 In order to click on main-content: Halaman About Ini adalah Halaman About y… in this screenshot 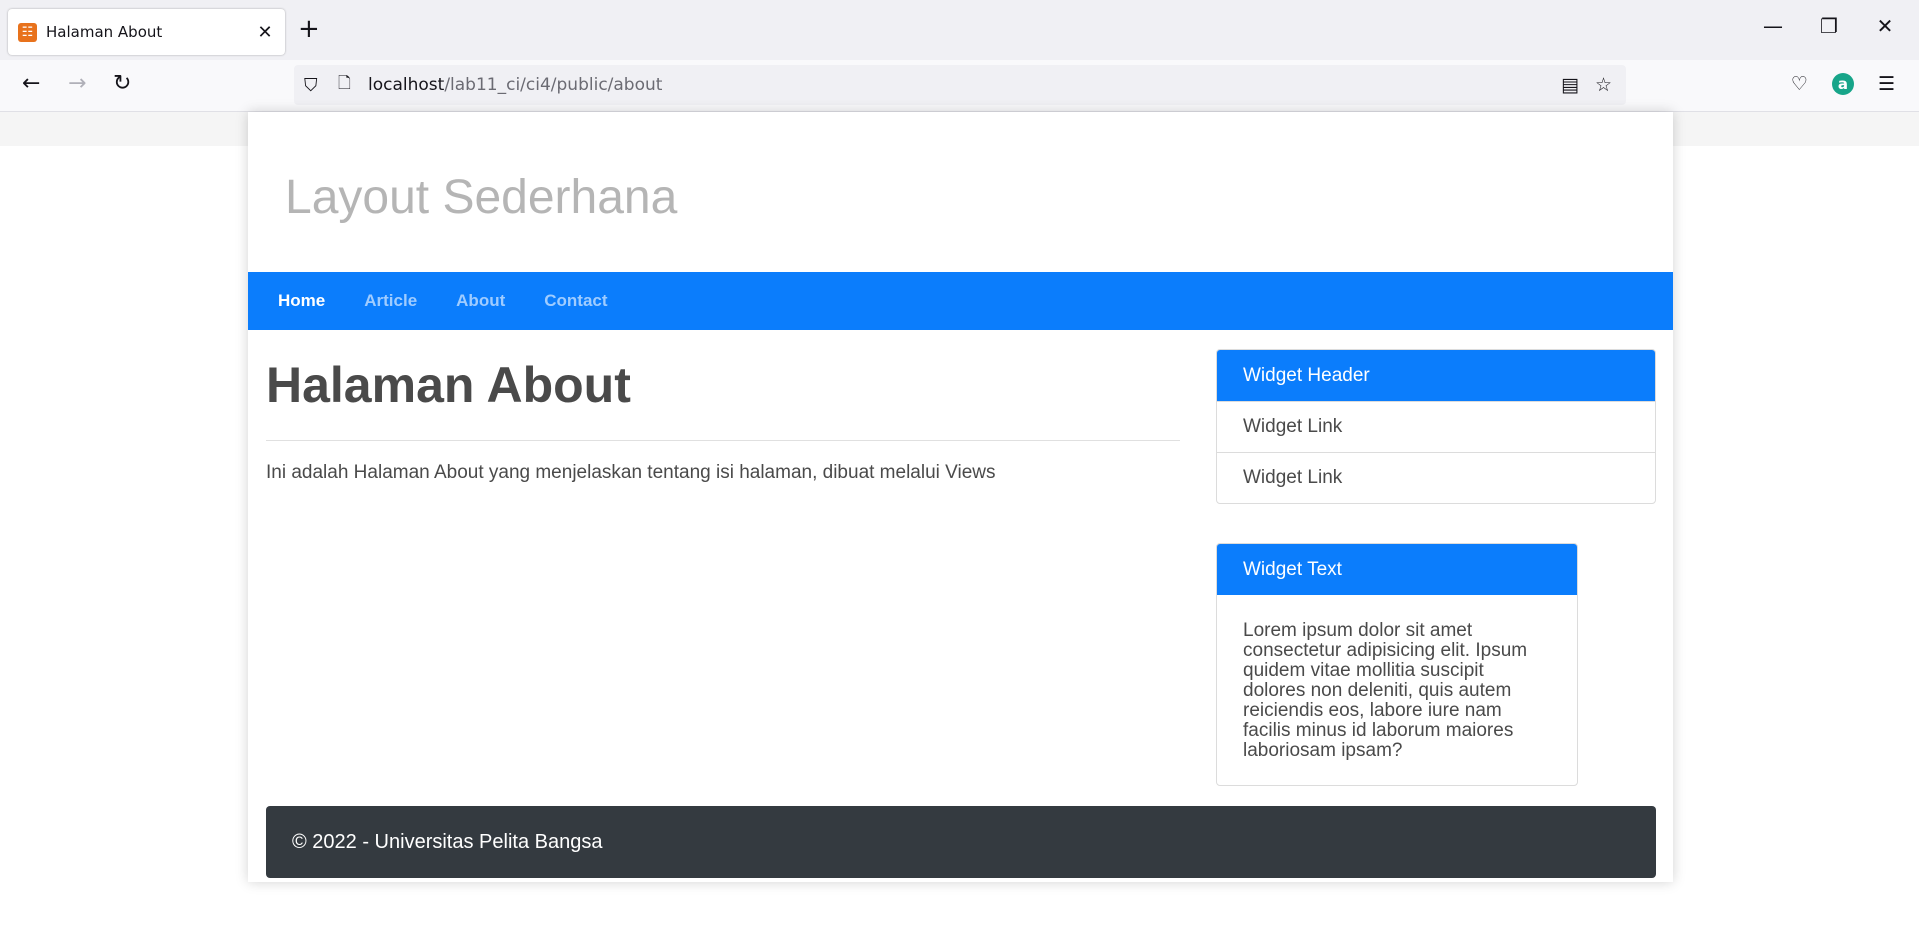, I will do `click(723, 407)`.